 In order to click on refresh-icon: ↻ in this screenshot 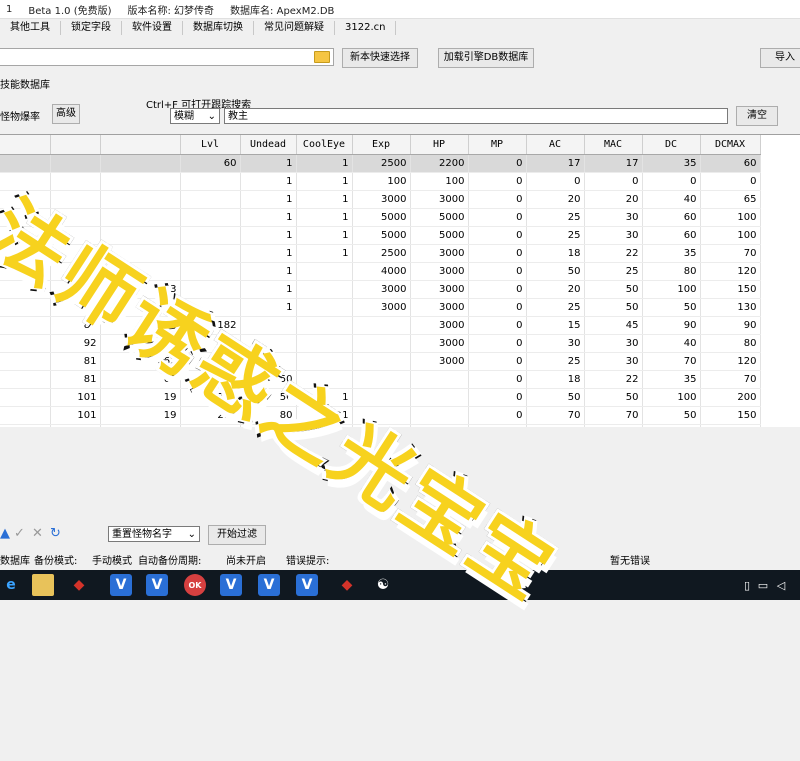, I will do `click(55, 533)`.